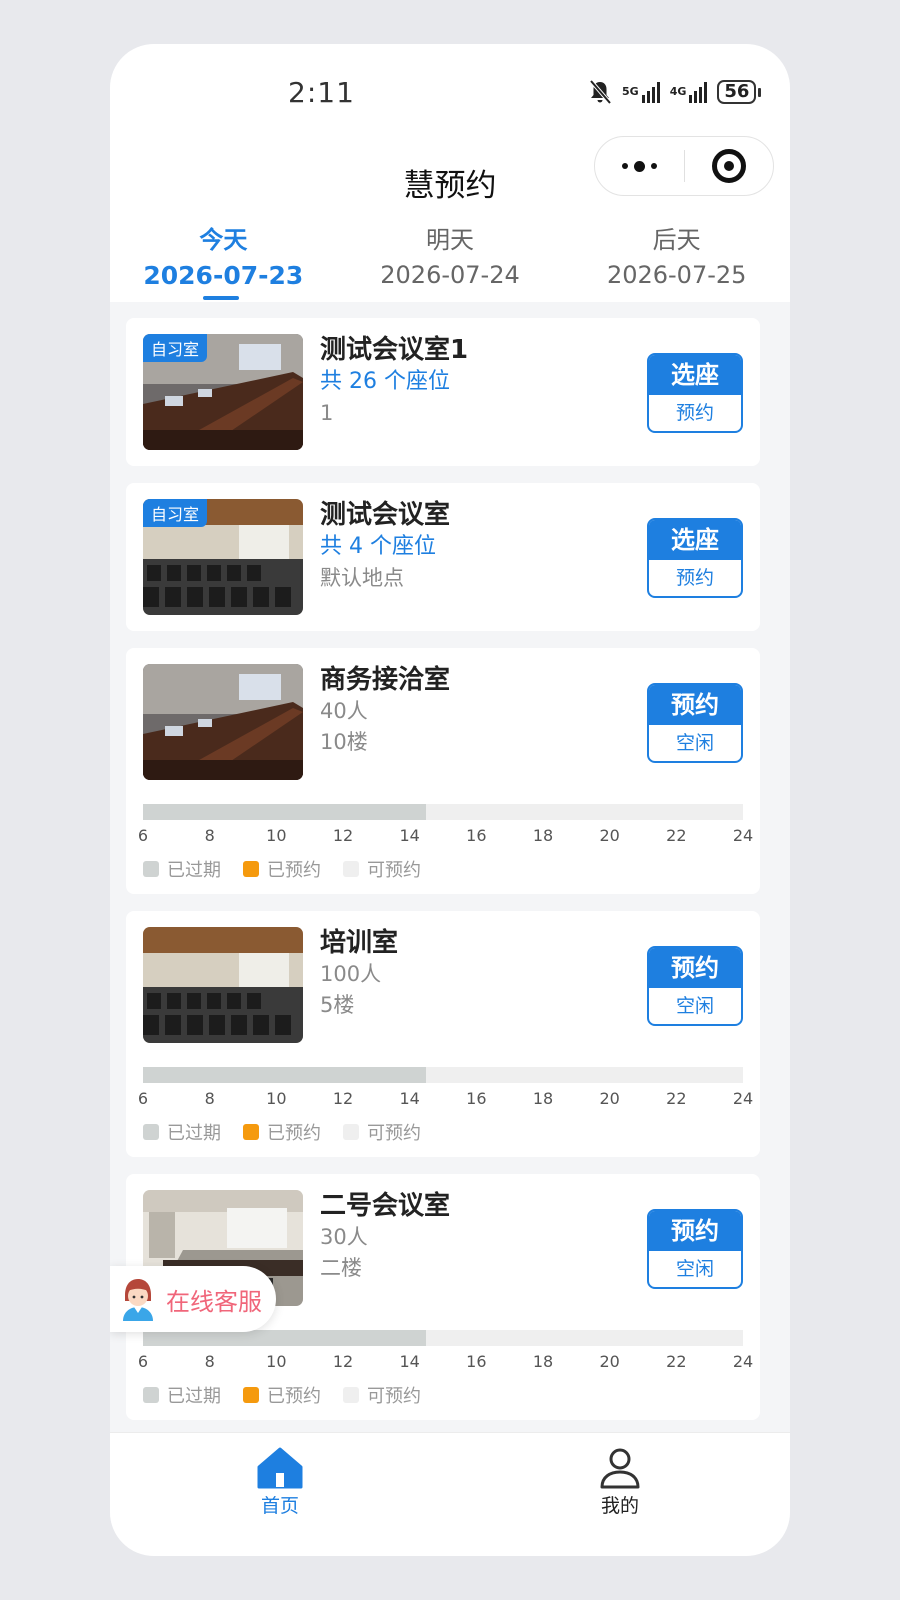 The image size is (900, 1600). I want to click on room-seats: 共 4 个座位, so click(378, 546).